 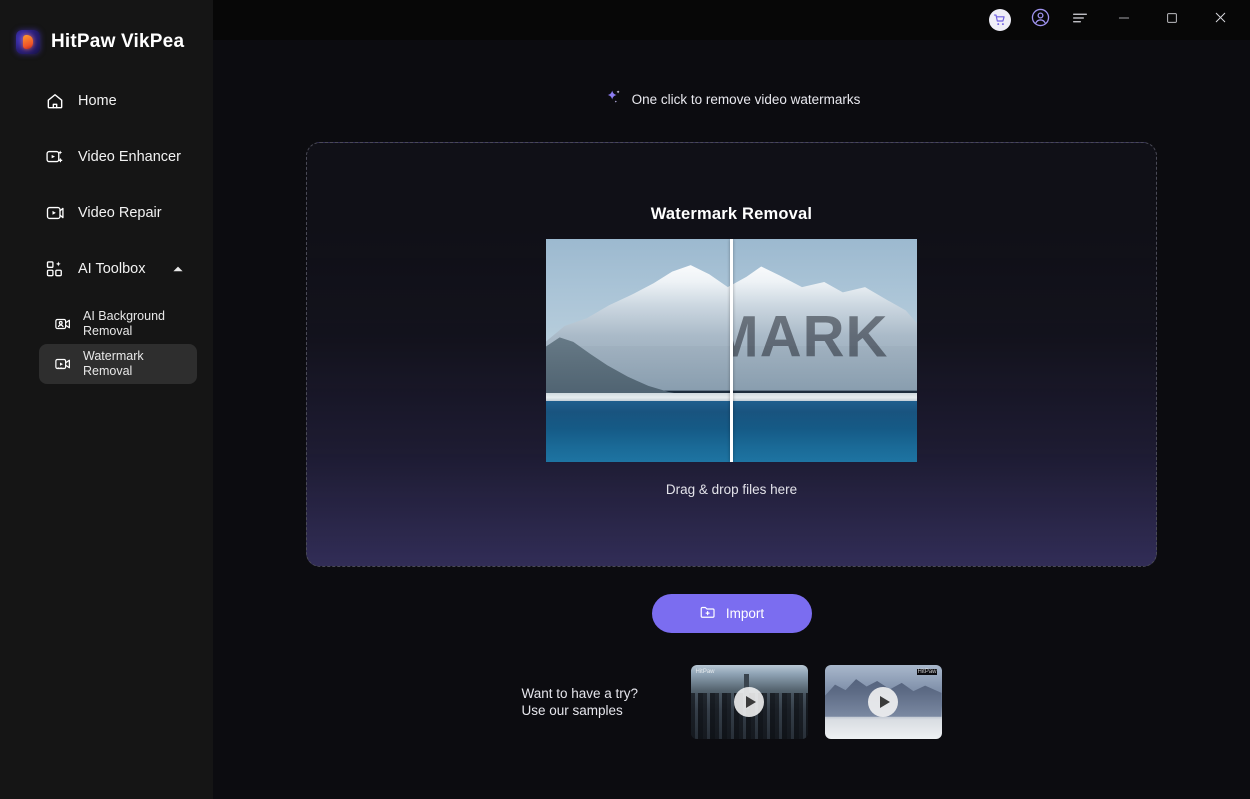 I want to click on sidebar-item-ai-background-removal: AI Background Removal, so click(x=118, y=324).